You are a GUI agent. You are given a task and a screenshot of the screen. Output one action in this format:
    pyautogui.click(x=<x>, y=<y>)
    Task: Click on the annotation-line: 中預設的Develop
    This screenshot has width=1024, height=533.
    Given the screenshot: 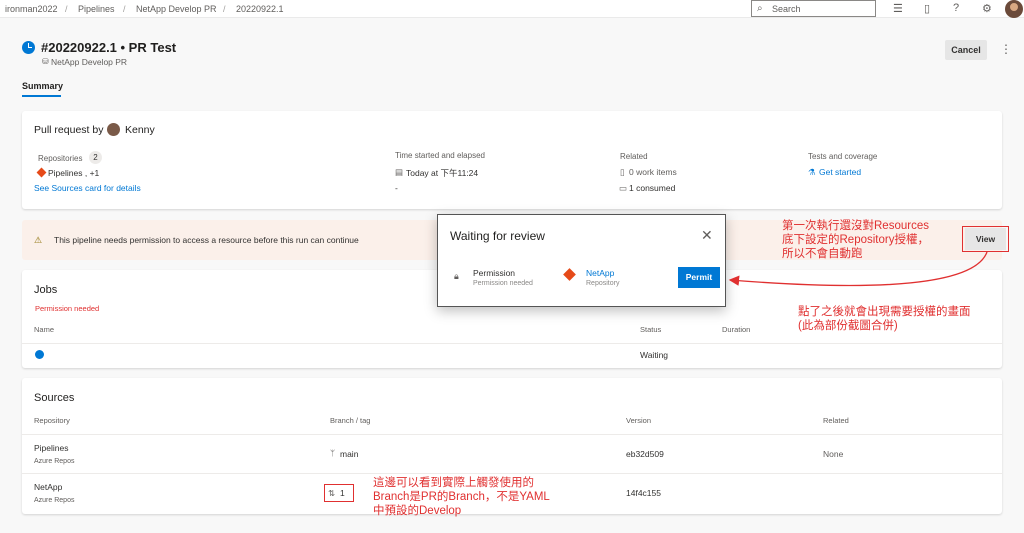 What is the action you would take?
    pyautogui.click(x=417, y=511)
    